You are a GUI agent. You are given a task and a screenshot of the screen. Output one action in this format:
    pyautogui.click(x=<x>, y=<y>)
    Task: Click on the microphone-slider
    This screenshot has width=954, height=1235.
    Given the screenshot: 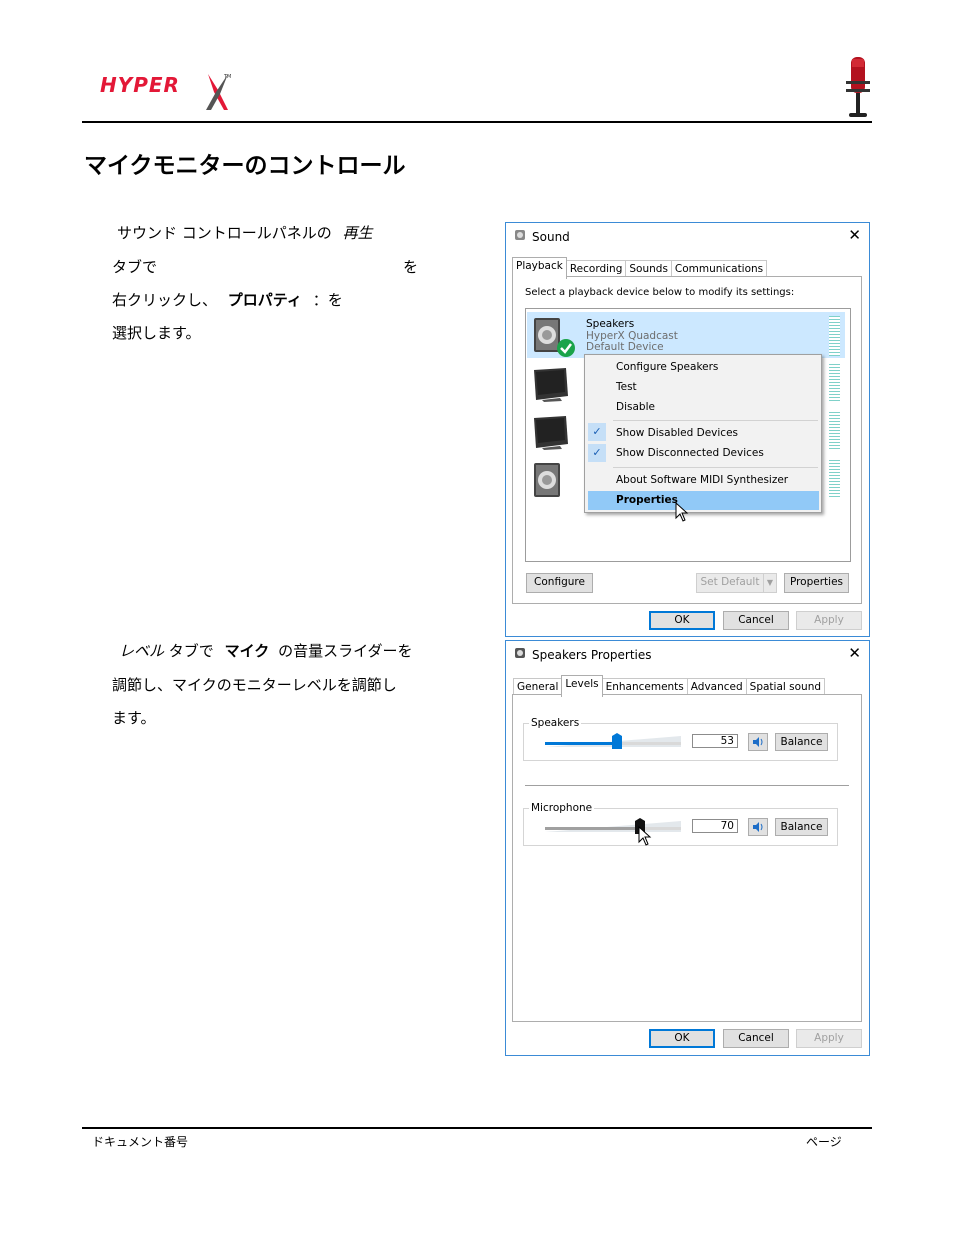 What is the action you would take?
    pyautogui.click(x=615, y=830)
    